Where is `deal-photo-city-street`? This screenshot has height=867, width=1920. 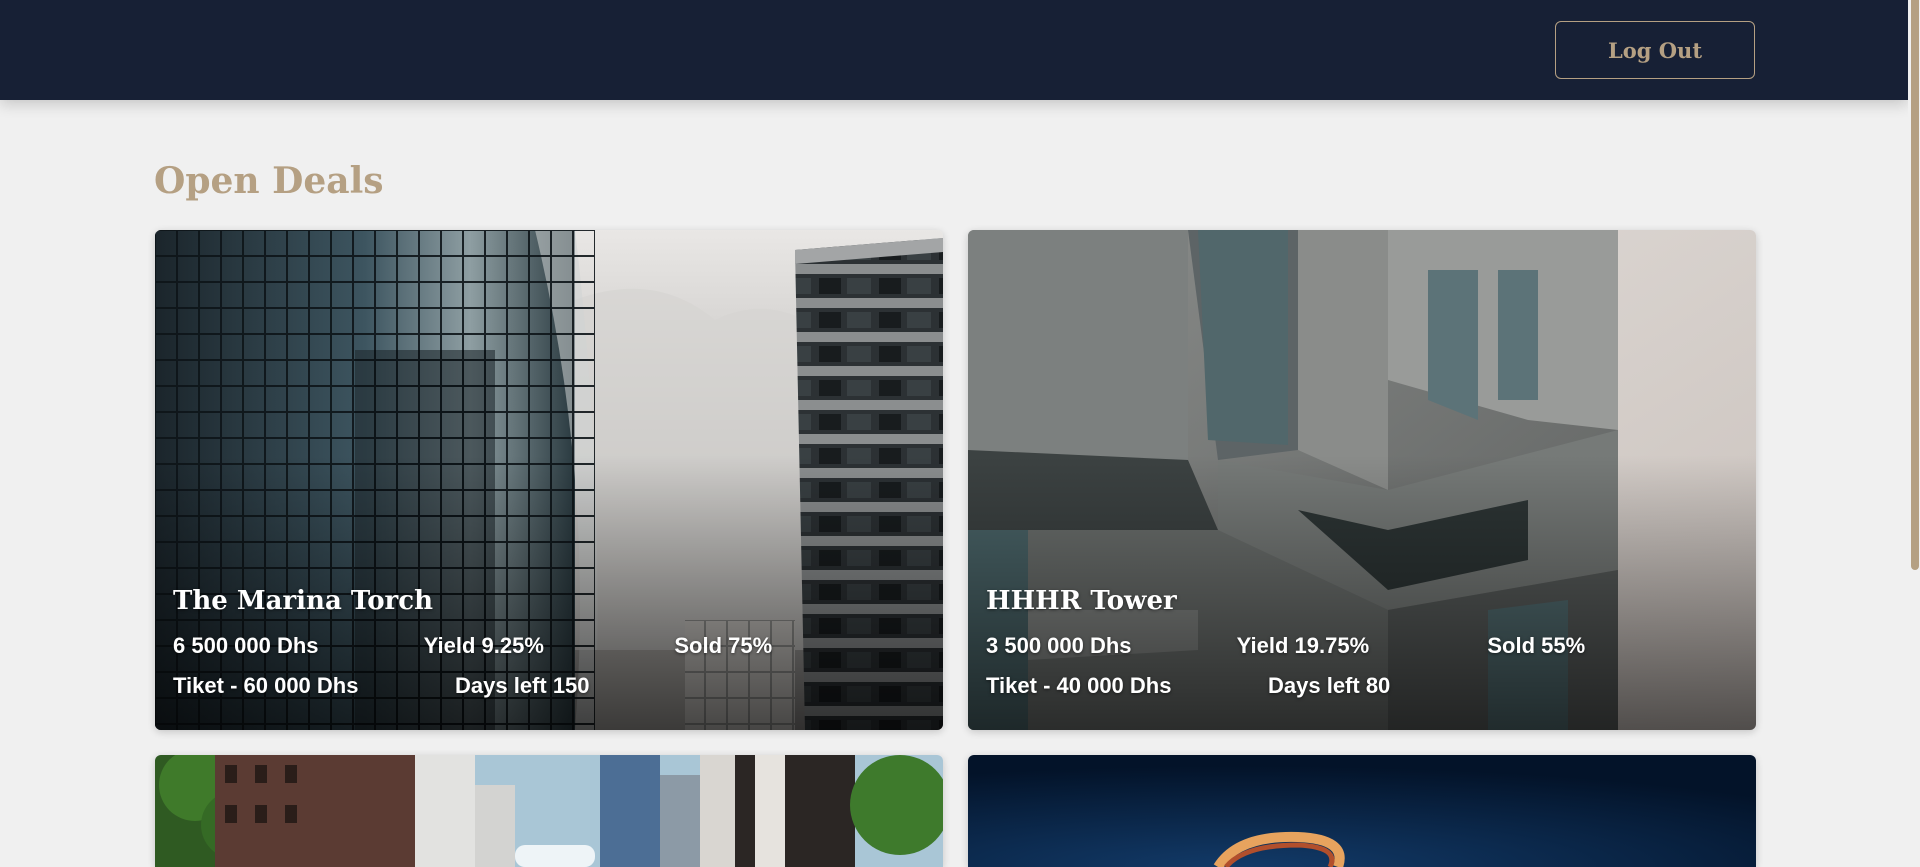
deal-photo-city-street is located at coordinates (549, 811).